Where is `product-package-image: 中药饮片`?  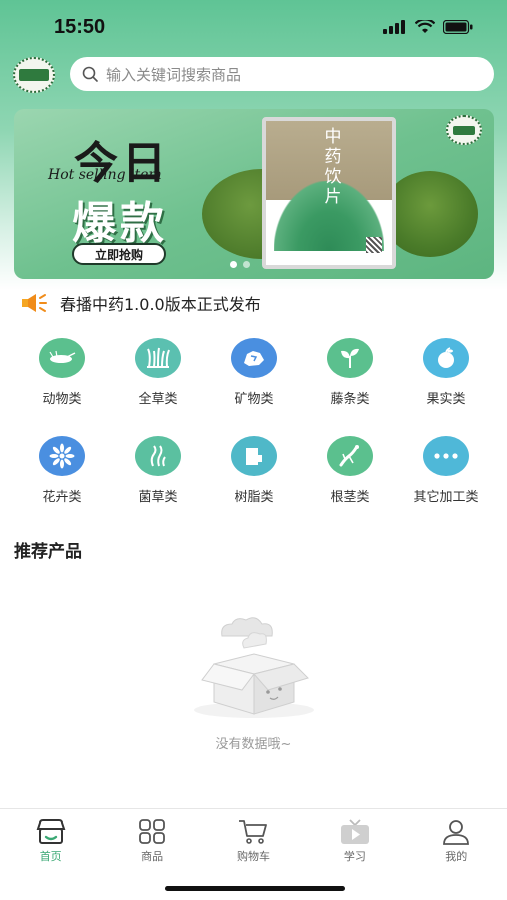
product-package-image: 中药饮片 is located at coordinates (329, 193).